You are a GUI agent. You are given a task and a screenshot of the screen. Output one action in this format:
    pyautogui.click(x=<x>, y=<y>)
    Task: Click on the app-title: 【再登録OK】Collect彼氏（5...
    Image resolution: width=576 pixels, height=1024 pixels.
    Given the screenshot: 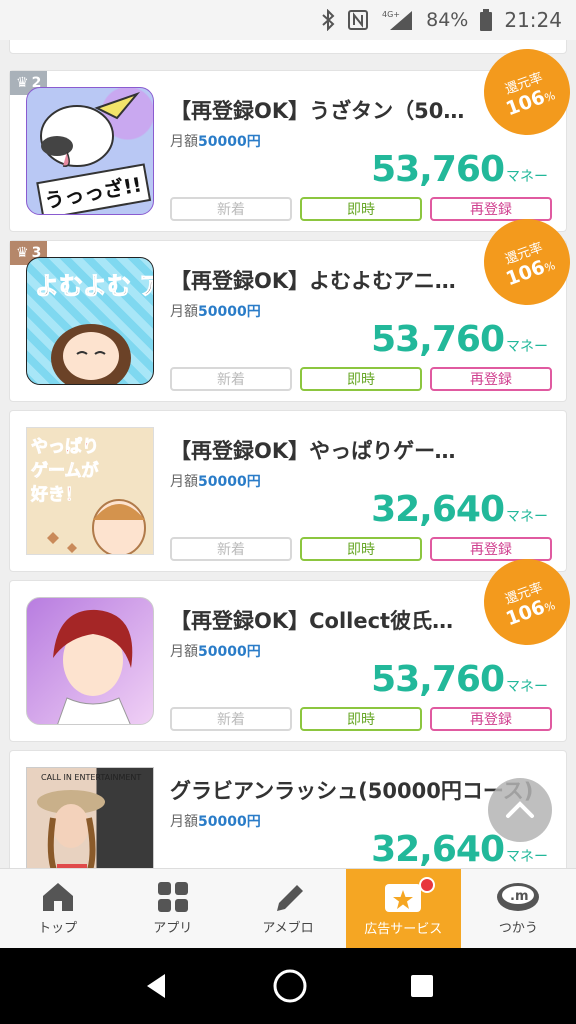 What is the action you would take?
    pyautogui.click(x=320, y=621)
    